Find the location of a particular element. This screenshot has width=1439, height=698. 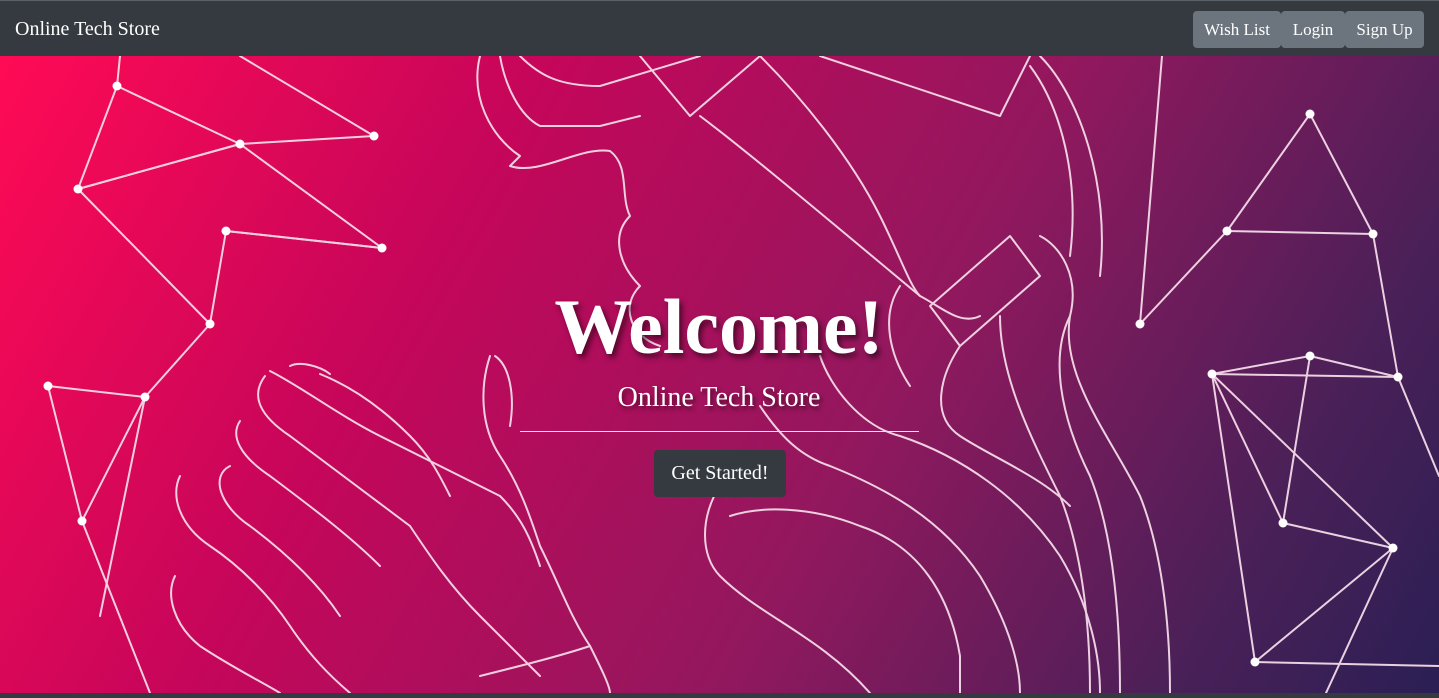

hero-divider is located at coordinates (719, 431).